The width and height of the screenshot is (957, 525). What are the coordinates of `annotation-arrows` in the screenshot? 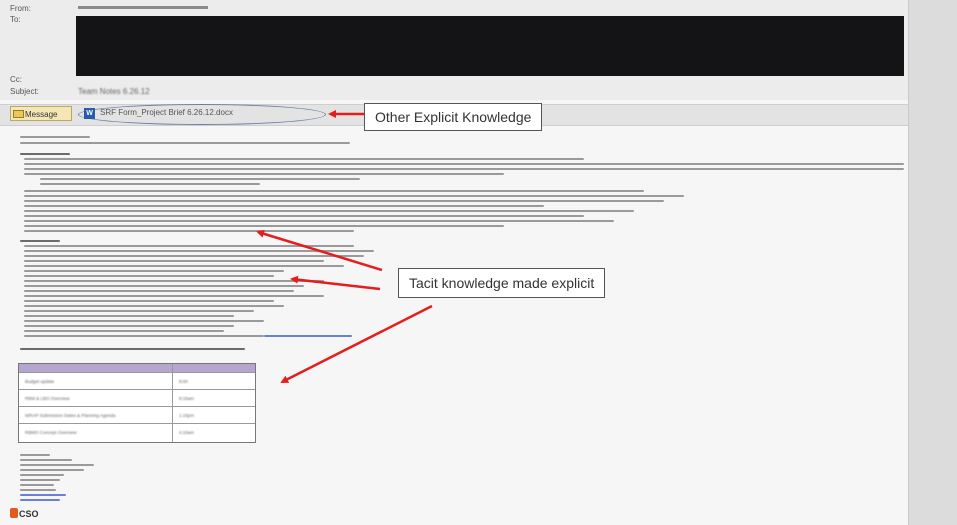 It's located at (344, 247).